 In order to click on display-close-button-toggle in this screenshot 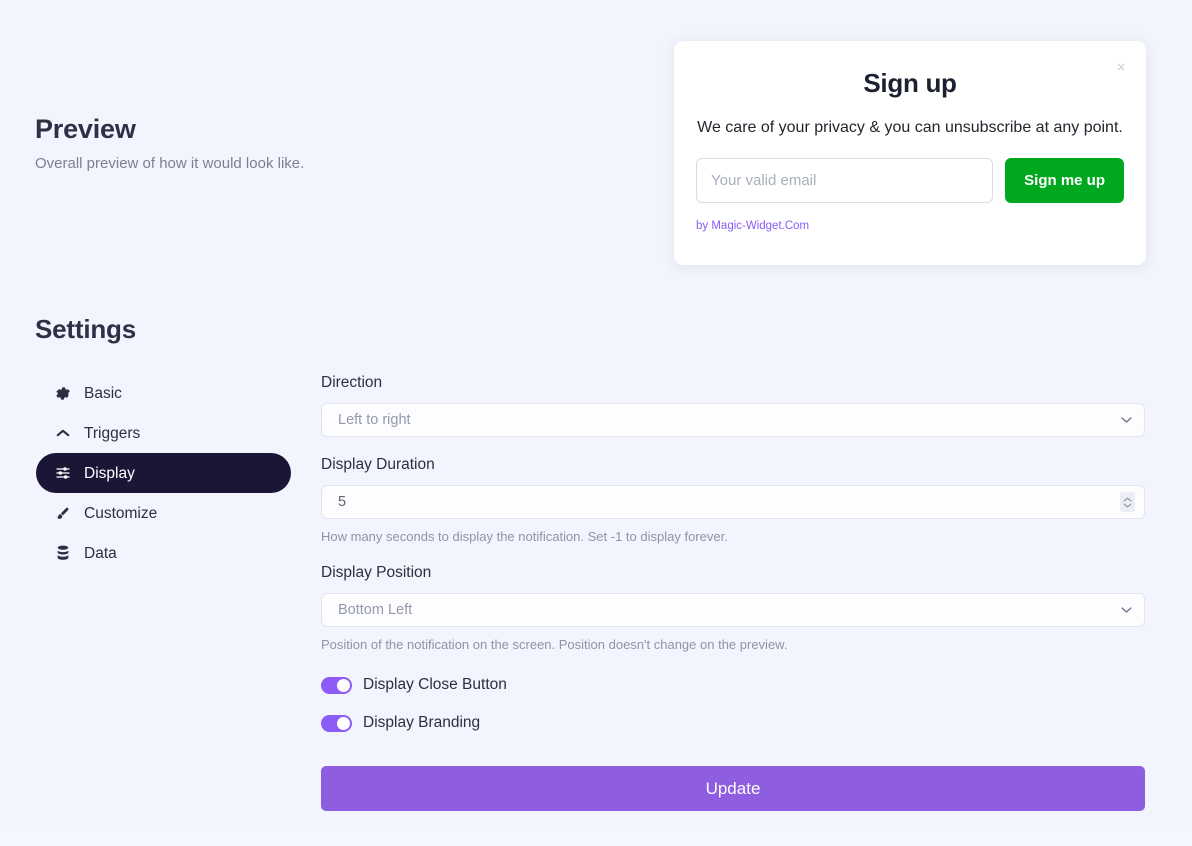, I will do `click(336, 685)`.